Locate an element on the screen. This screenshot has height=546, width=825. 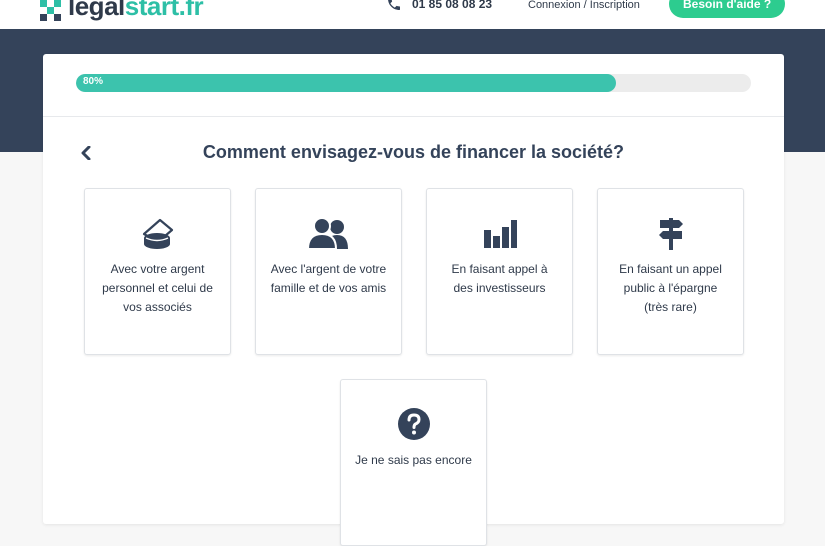
progress-fill is located at coordinates (346, 83).